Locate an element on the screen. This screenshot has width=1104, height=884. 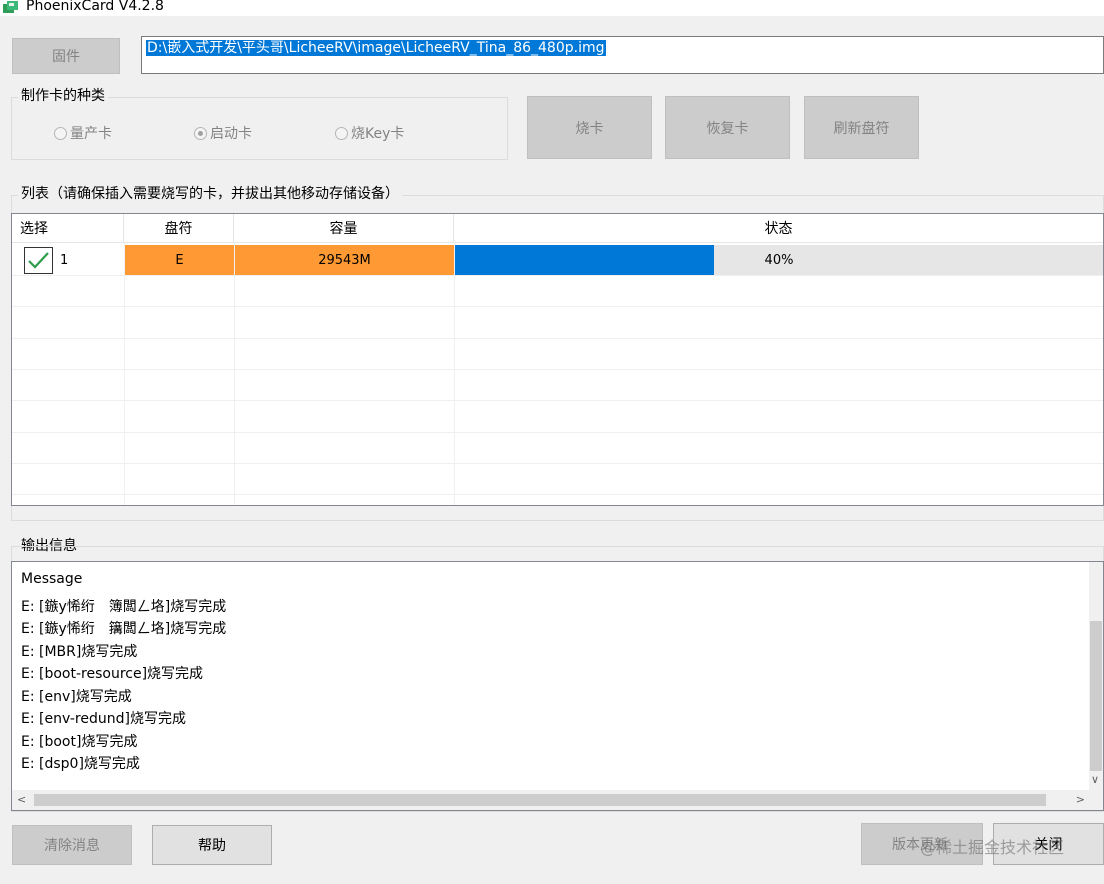
scroll-down-arrow-icon: ∨ is located at coordinates (1095, 780).